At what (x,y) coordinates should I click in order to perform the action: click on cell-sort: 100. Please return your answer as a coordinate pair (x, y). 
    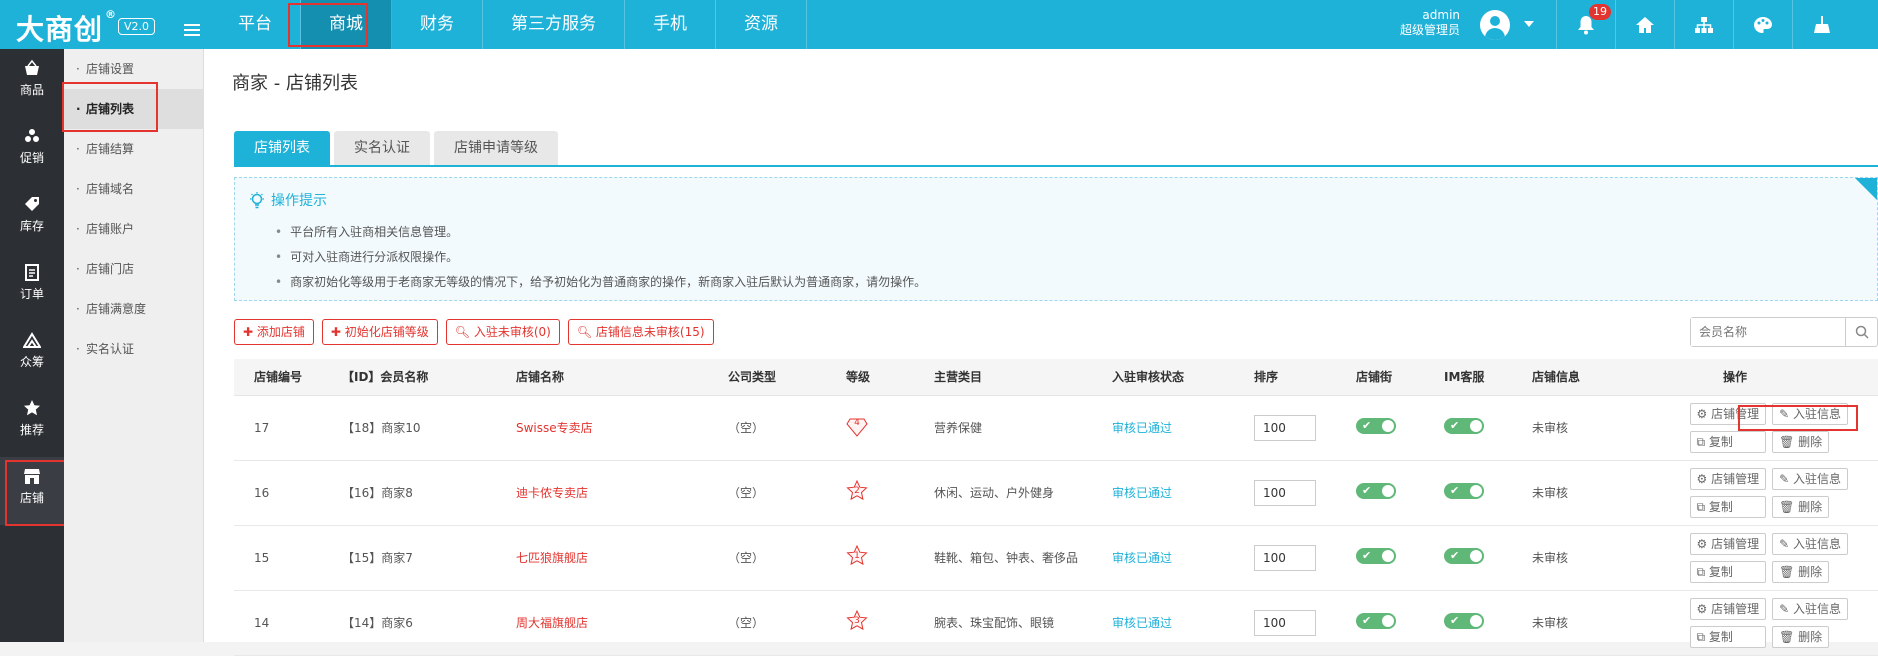
    Looking at the image, I should click on (1285, 558).